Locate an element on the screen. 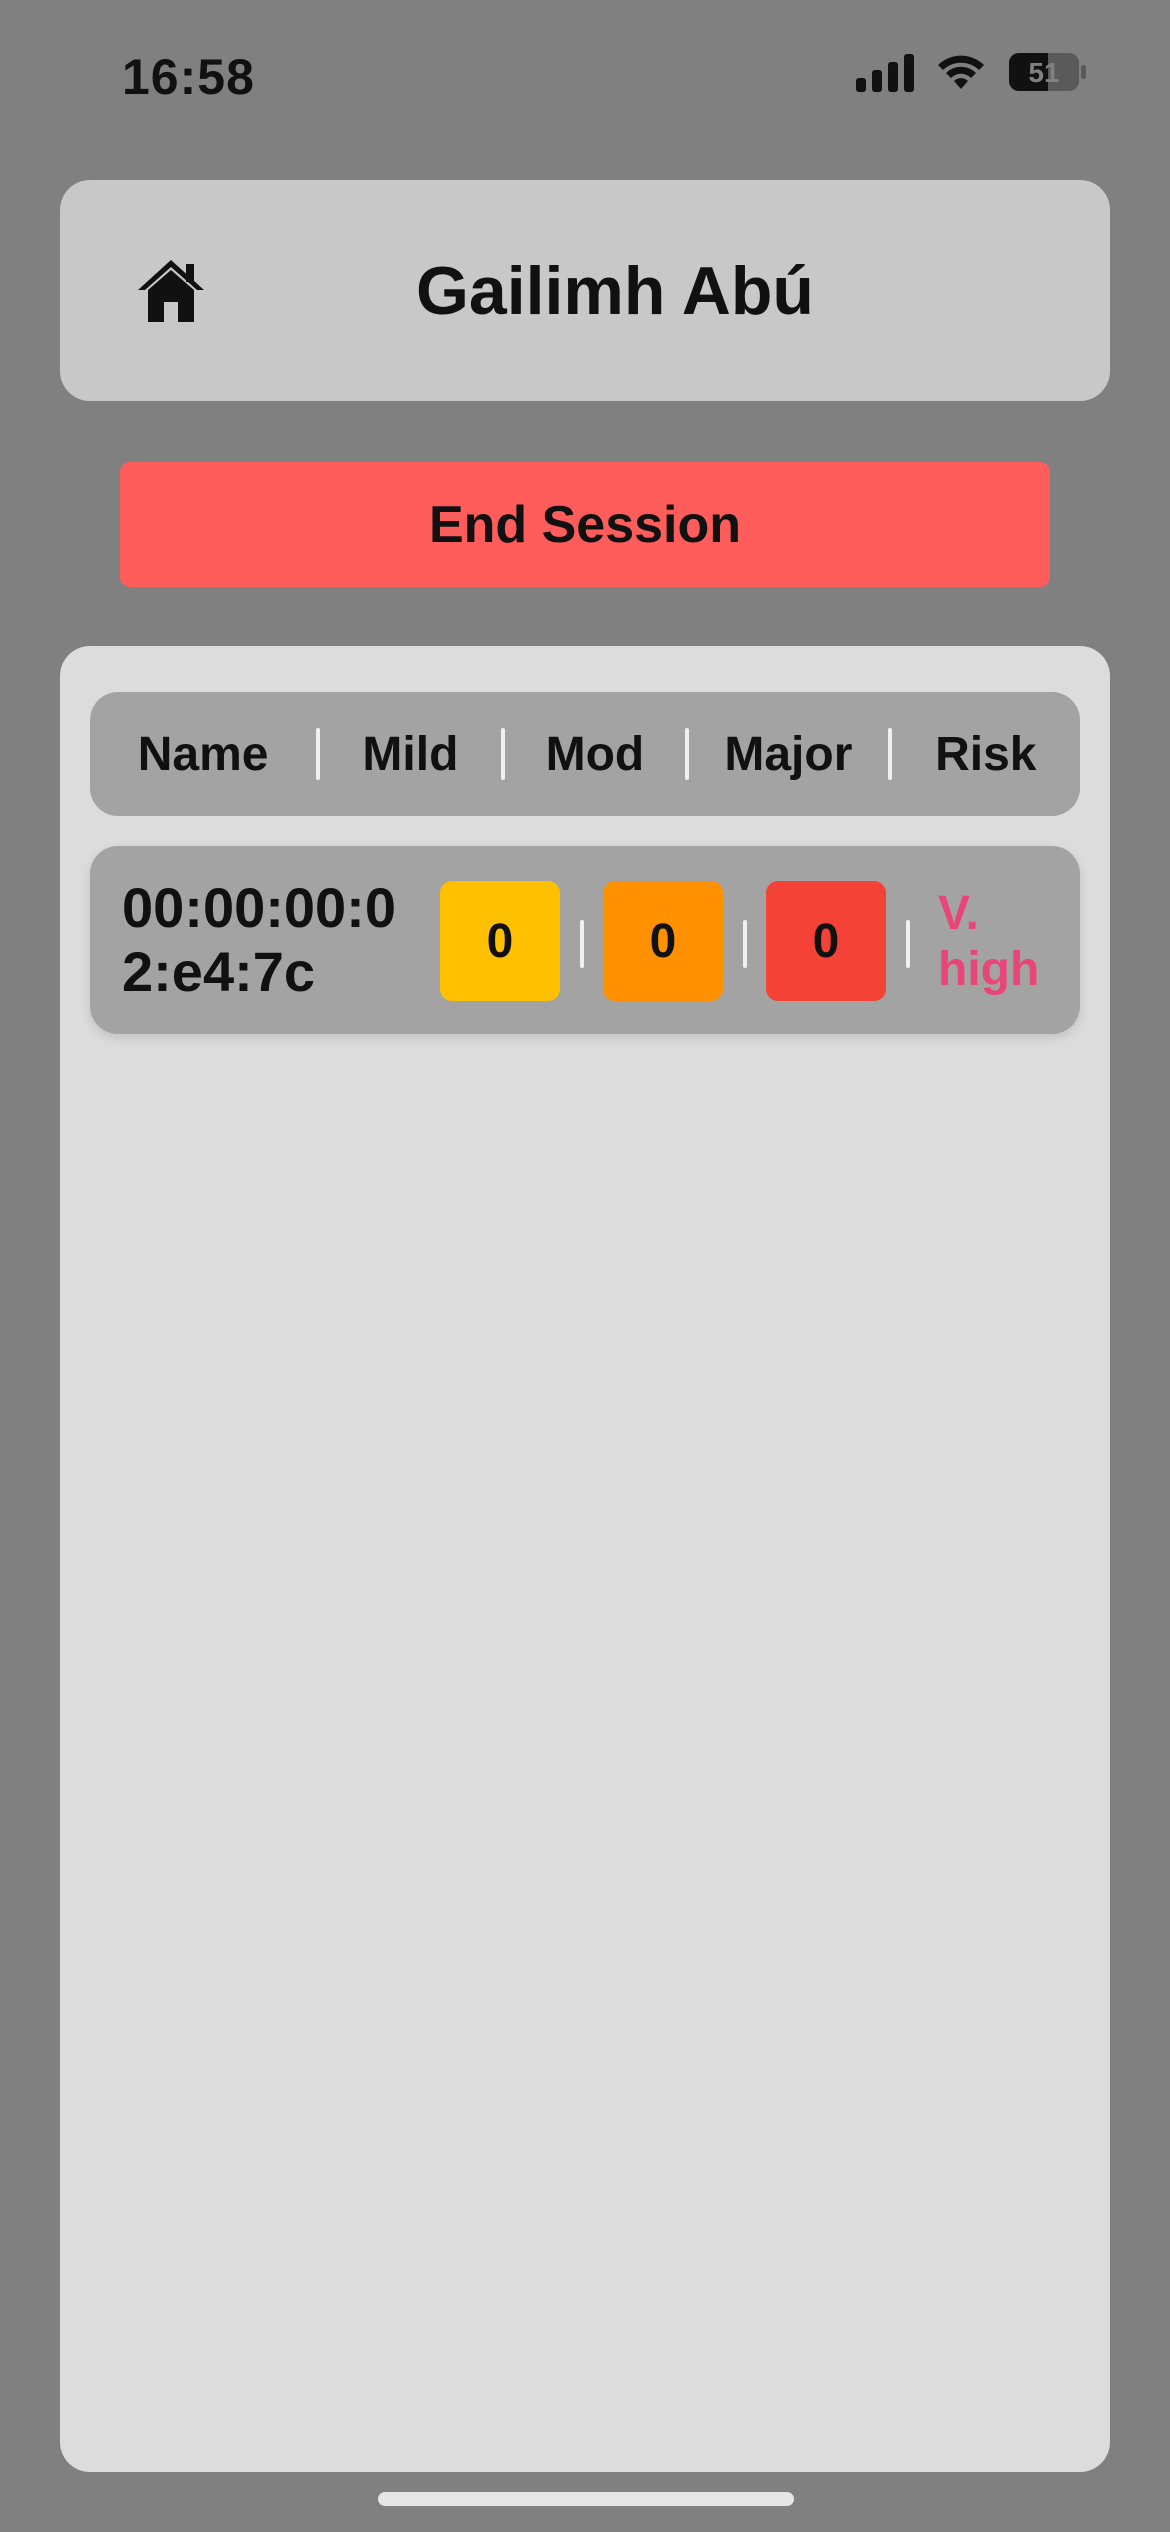 The height and width of the screenshot is (2532, 1170). end-session-button: End Session is located at coordinates (585, 524).